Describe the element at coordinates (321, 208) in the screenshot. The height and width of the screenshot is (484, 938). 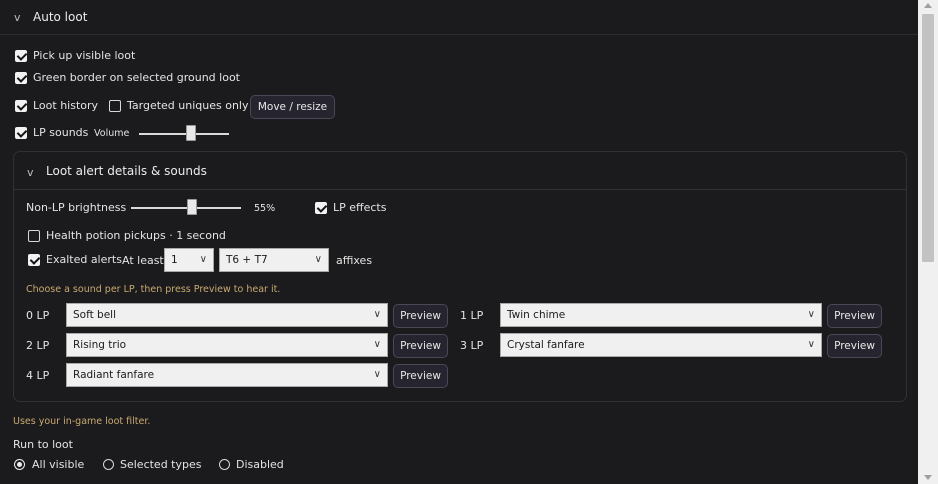
I see `lp-effects-checkbox` at that location.